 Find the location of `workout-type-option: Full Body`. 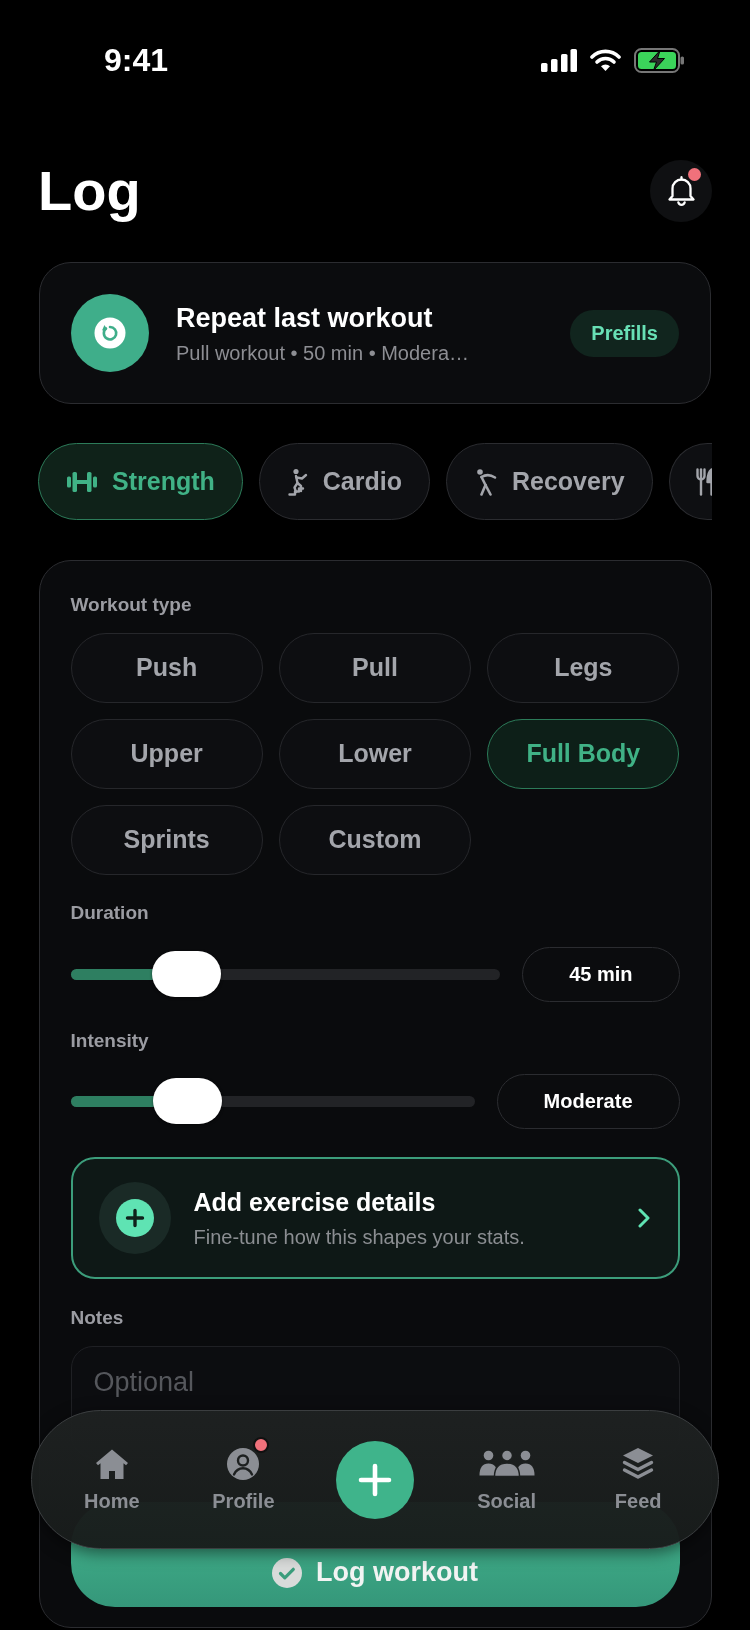

workout-type-option: Full Body is located at coordinates (583, 753).